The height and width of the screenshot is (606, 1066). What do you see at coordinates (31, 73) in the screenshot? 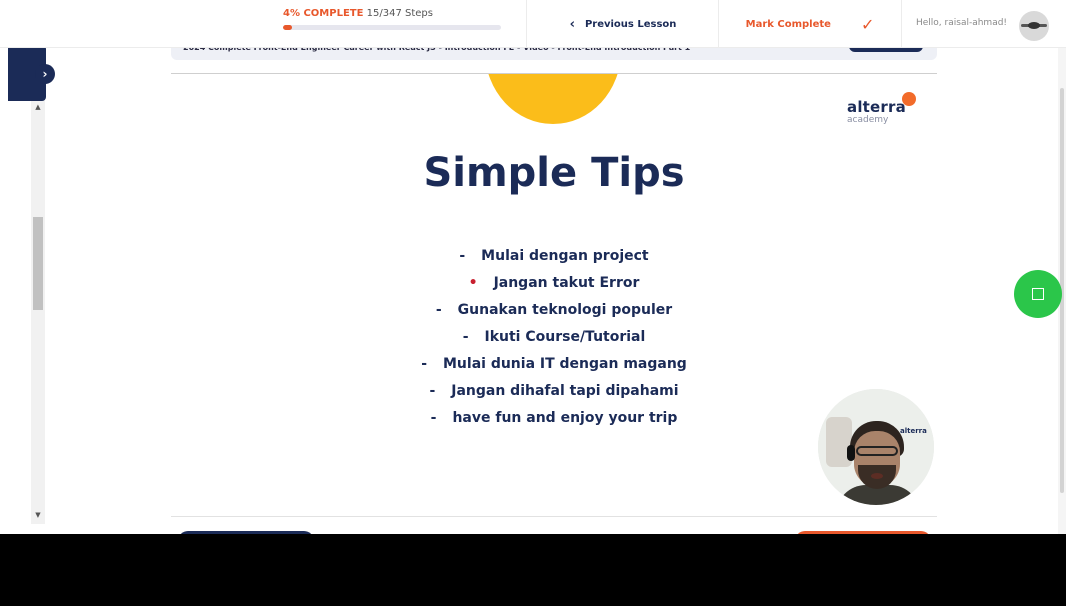
I see `sidebar-toggle-button: ›` at bounding box center [31, 73].